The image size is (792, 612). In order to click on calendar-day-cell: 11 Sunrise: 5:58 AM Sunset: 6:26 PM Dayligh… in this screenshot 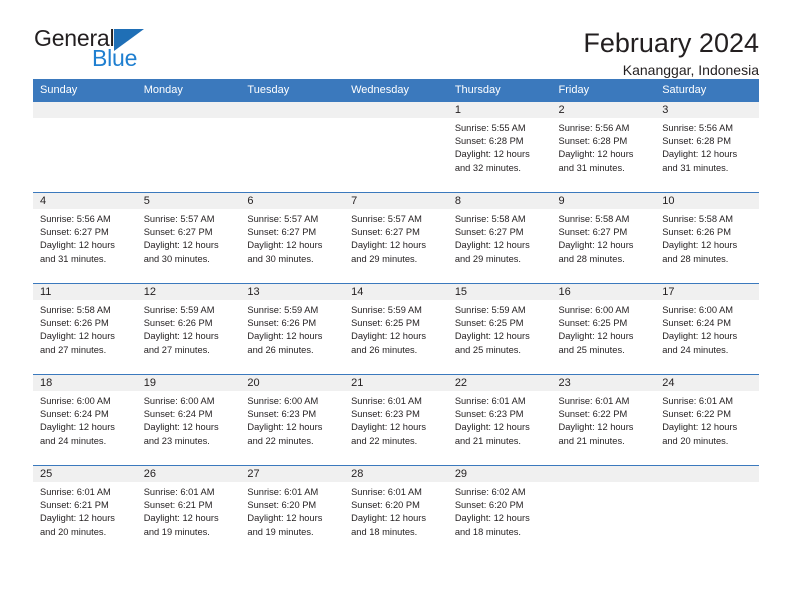, I will do `click(85, 329)`.